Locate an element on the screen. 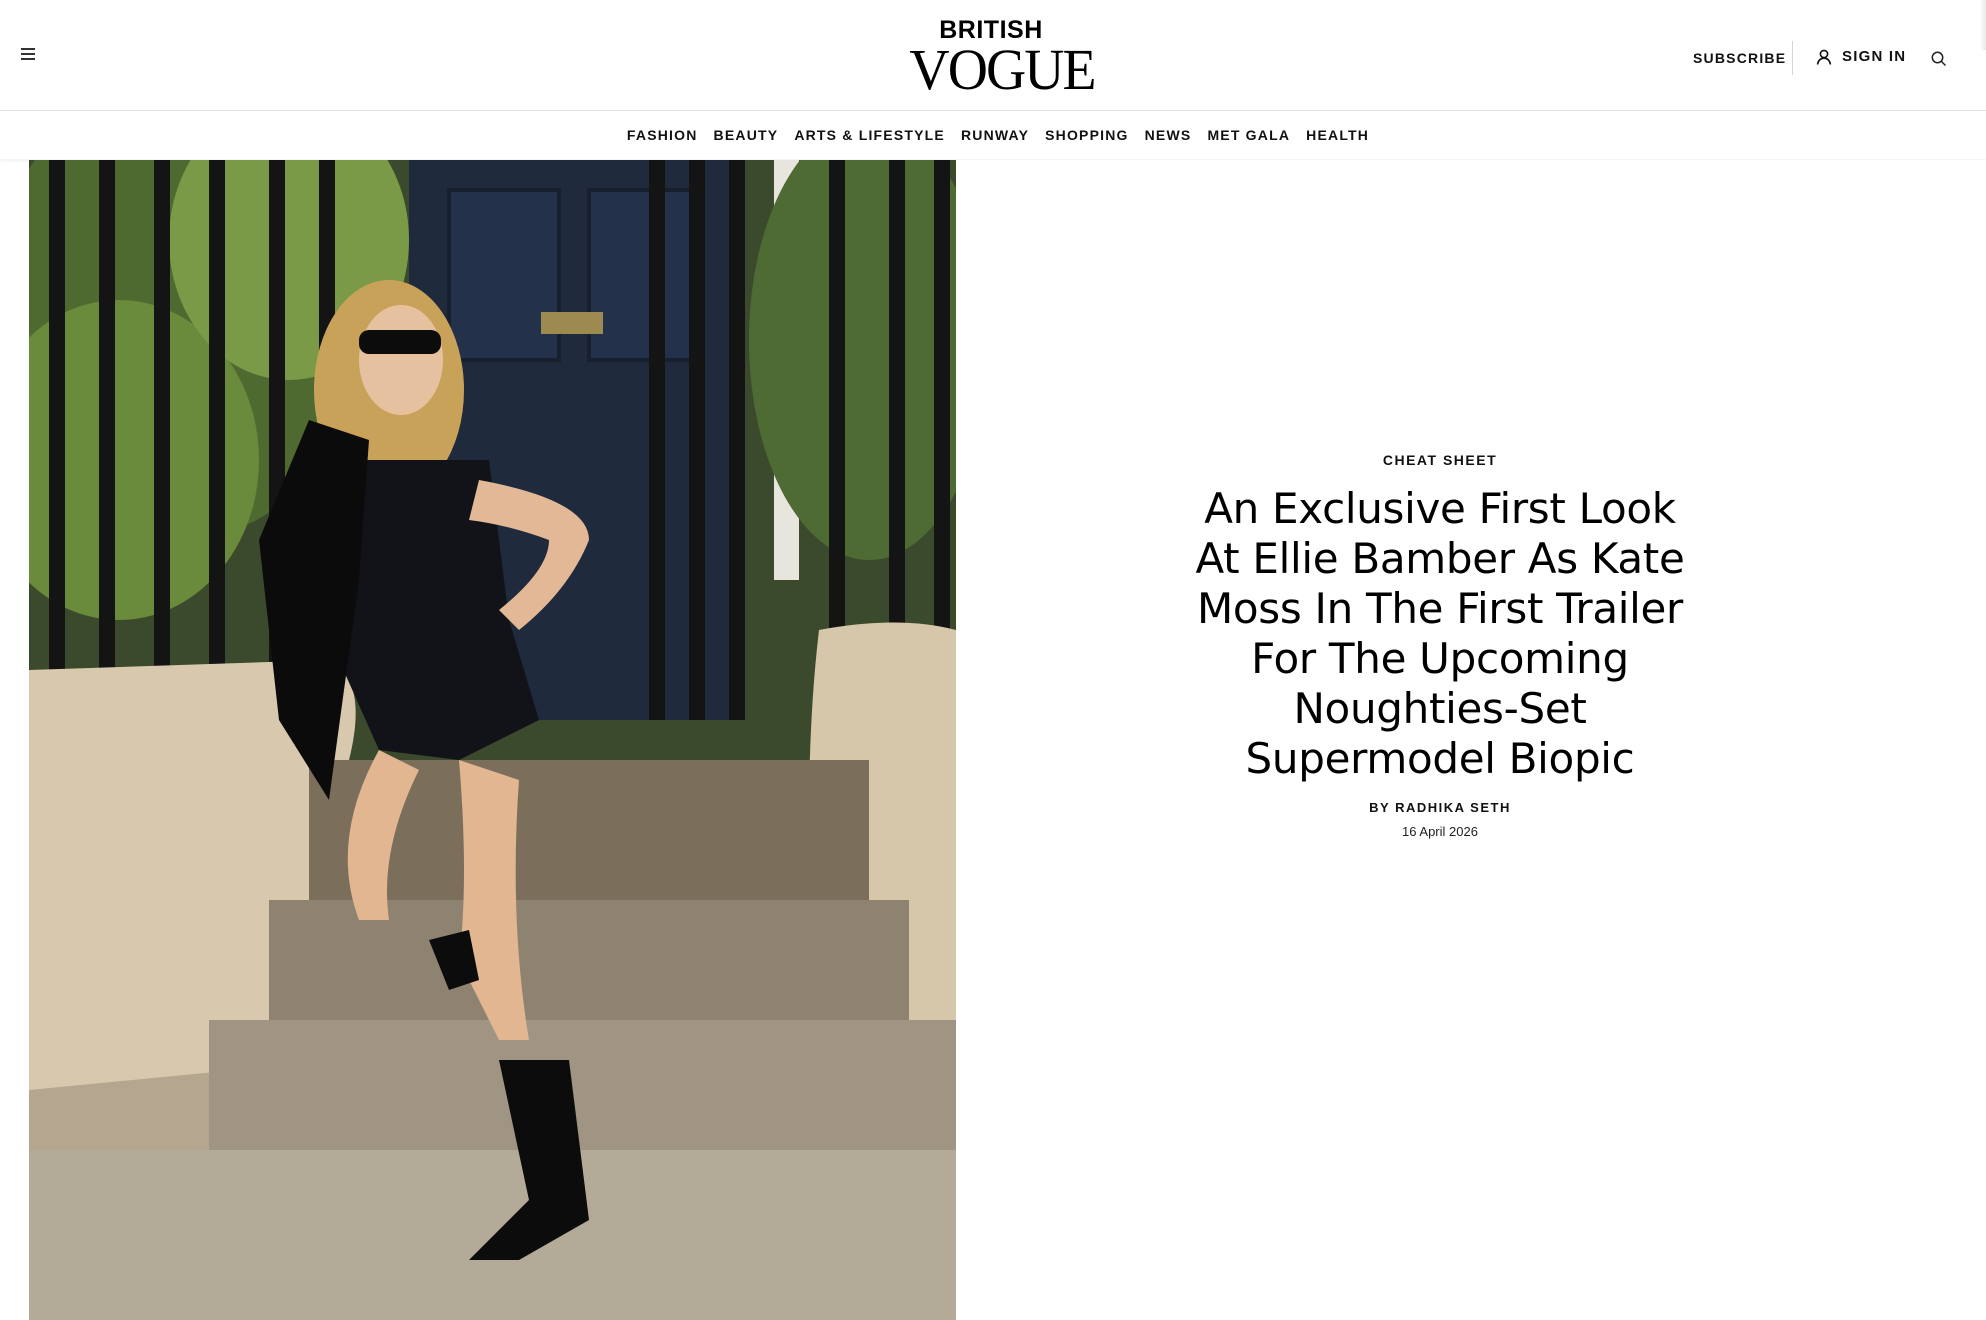 Image resolution: width=1986 pixels, height=1320 pixels. nav-item-arts-lifestyle: ARTS & LIFESTYLE is located at coordinates (869, 135).